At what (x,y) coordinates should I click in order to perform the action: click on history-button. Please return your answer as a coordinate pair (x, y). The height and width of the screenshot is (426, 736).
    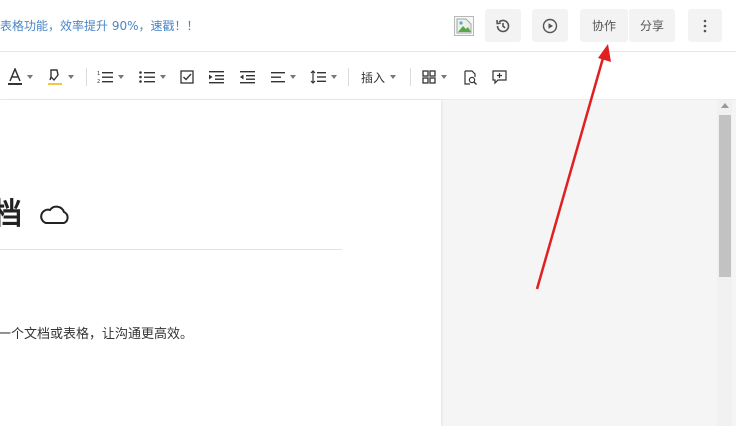
    Looking at the image, I should click on (503, 25).